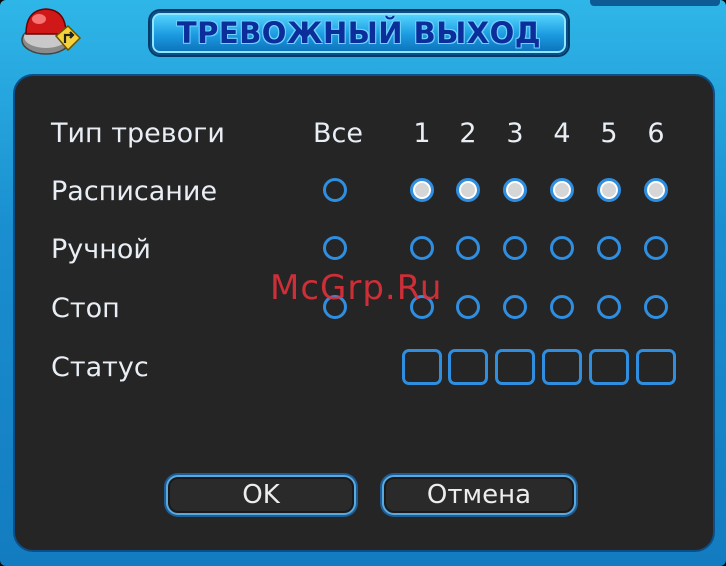 This screenshot has width=726, height=566. Describe the element at coordinates (101, 249) in the screenshot. I see `row-label-manual: Ручной` at that location.